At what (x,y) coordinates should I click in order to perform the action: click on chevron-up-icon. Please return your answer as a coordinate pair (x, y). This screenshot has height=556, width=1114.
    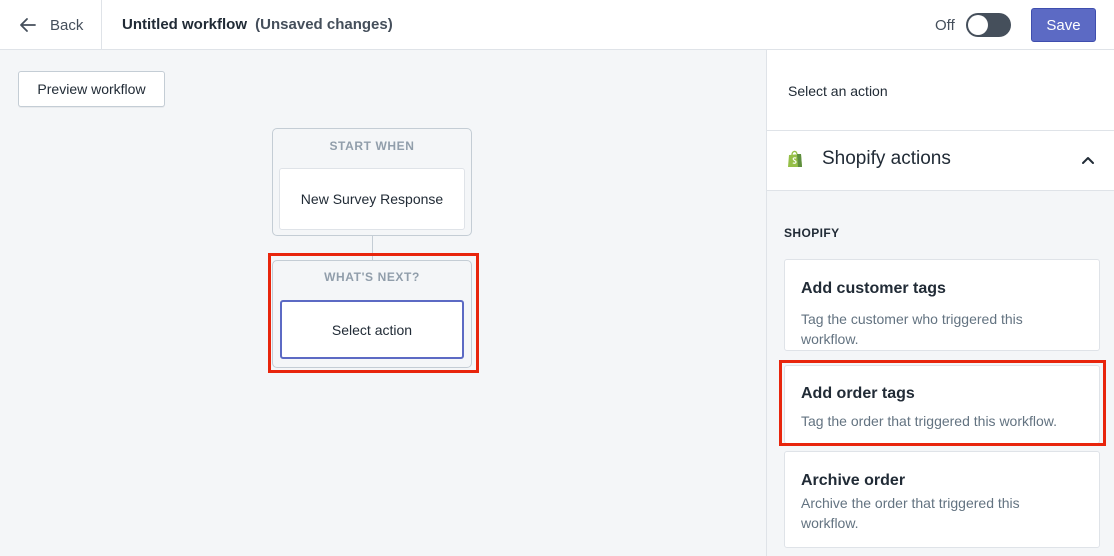
    Looking at the image, I should click on (1088, 160).